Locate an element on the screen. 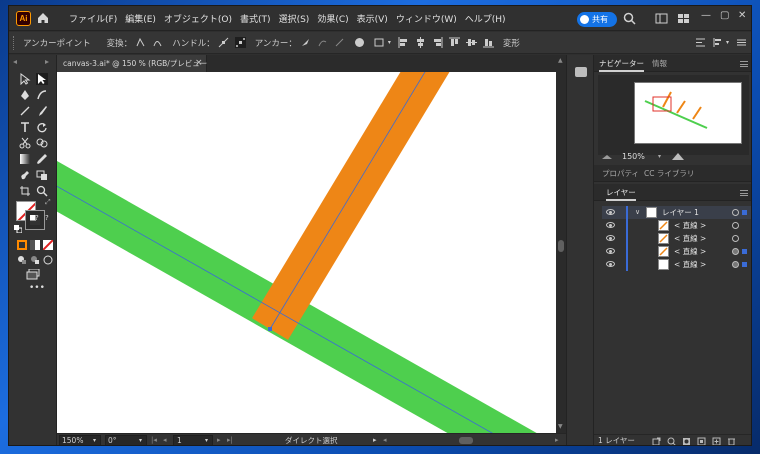 The image size is (760, 454). menu-effect: 効果(C) is located at coordinates (332, 18).